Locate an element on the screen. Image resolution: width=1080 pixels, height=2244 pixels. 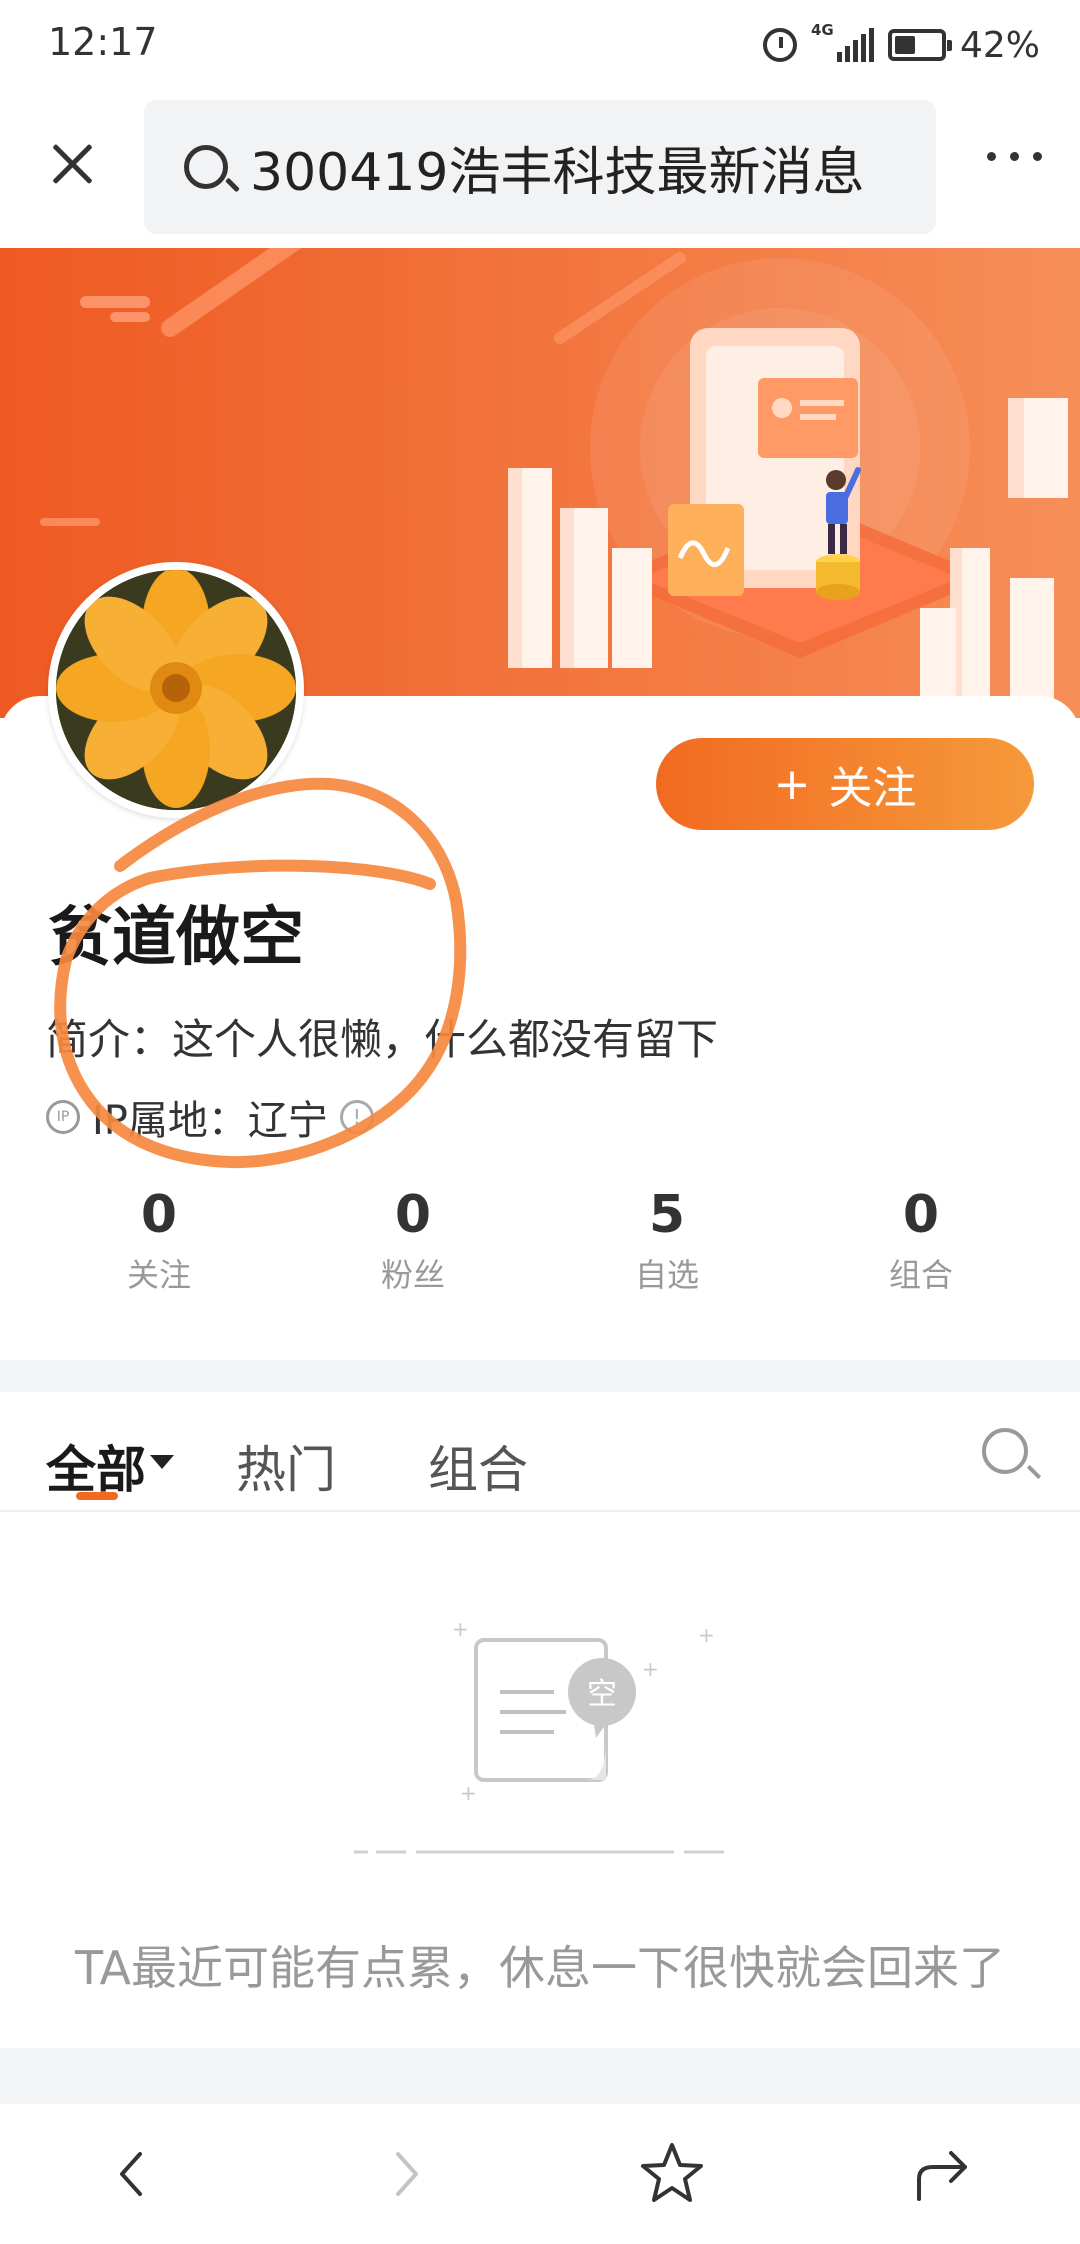
signal-icon: 4G is located at coordinates (842, 42).